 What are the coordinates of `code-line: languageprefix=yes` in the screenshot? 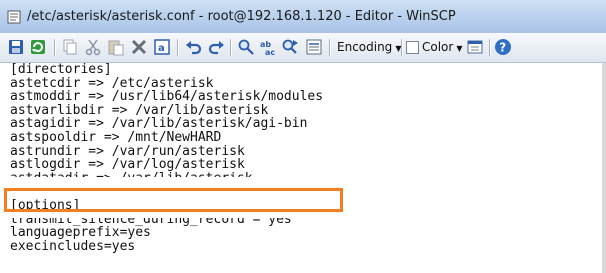 It's located at (80, 233).